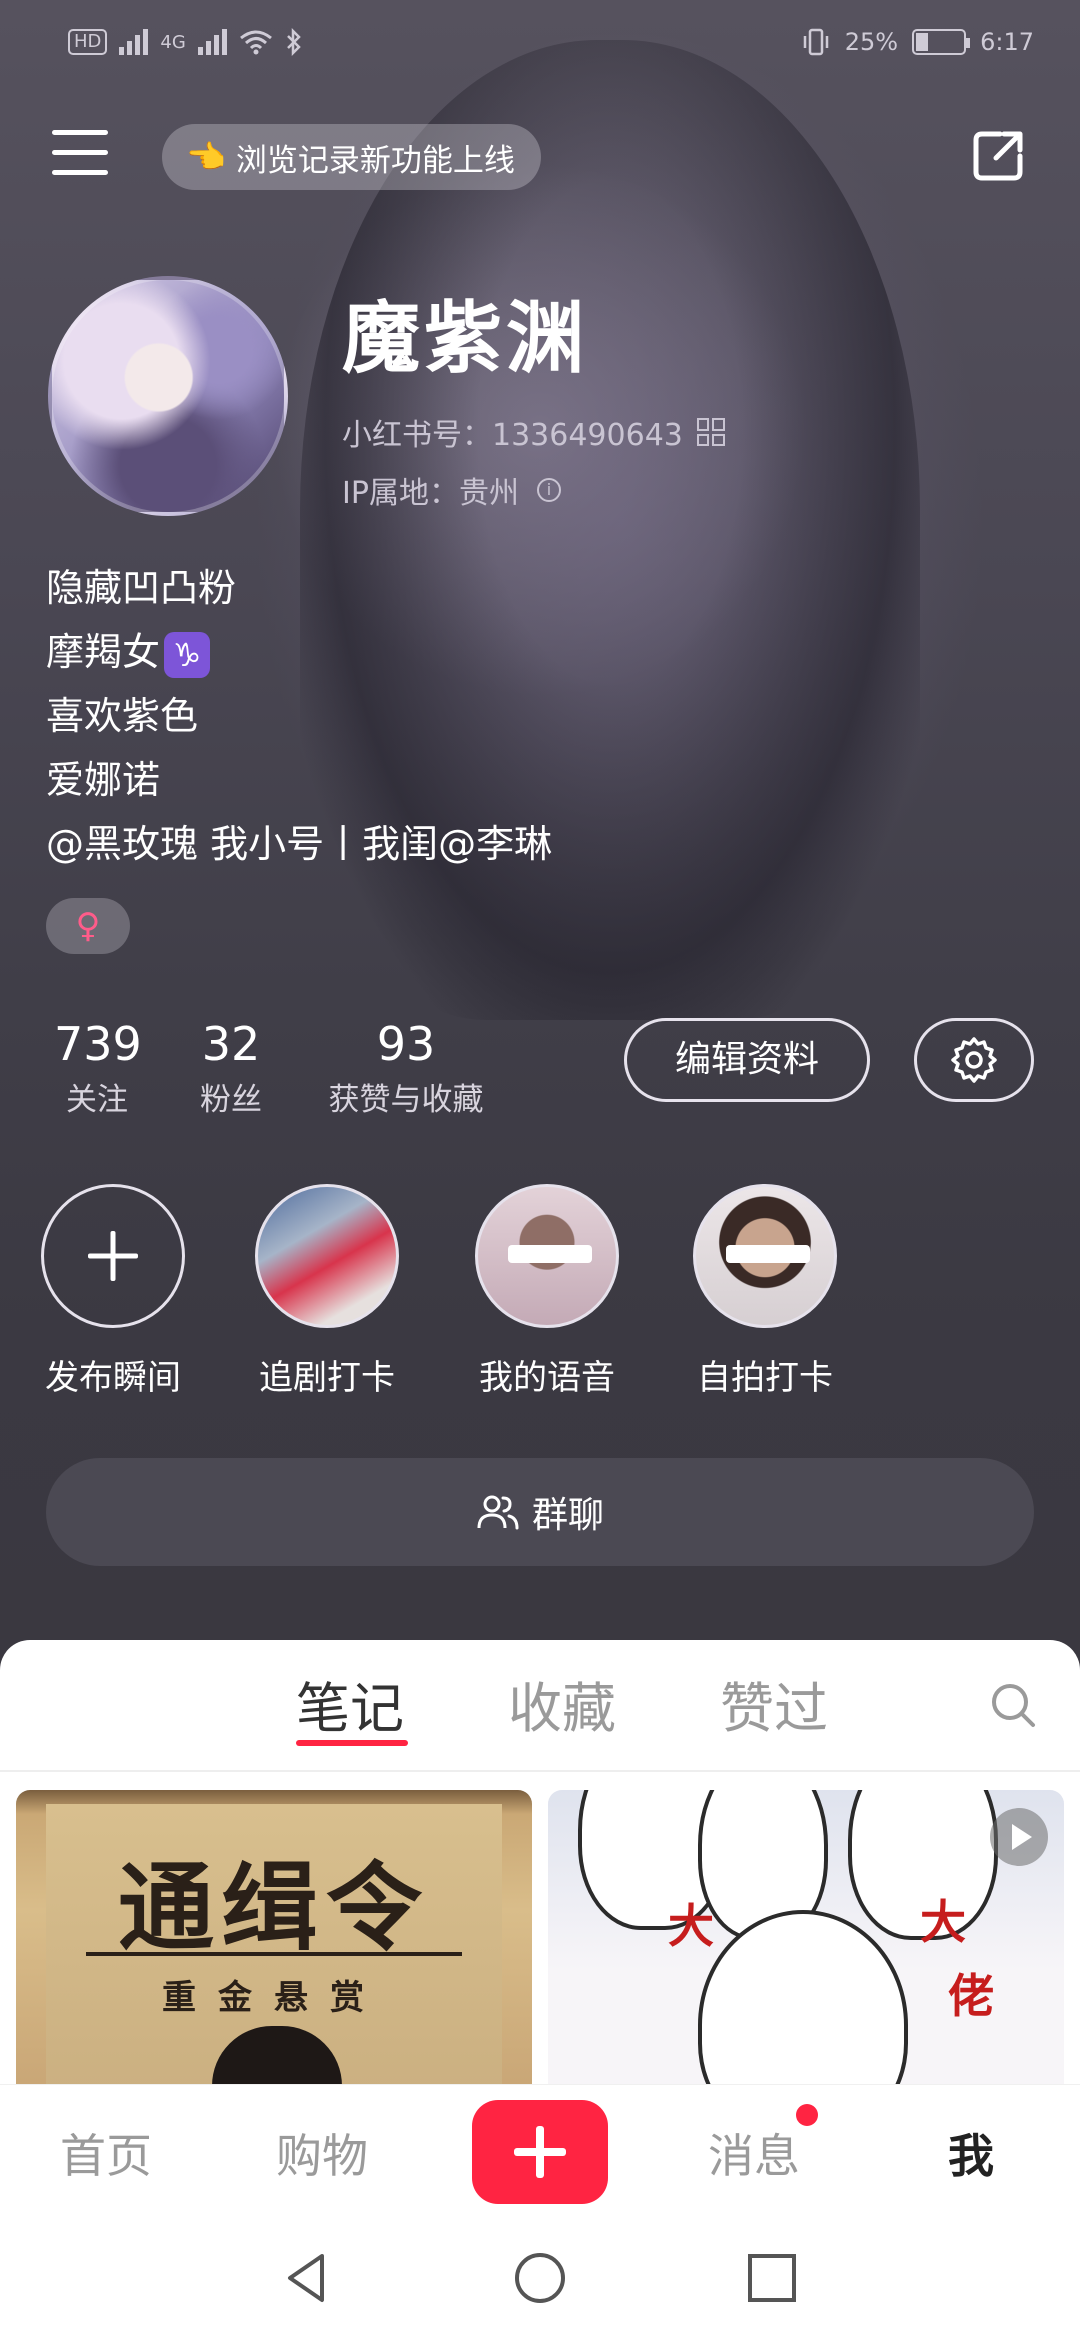 Image resolution: width=1080 pixels, height=2340 pixels. Describe the element at coordinates (567, 1515) in the screenshot. I see `group-chat-label: 群聊` at that location.